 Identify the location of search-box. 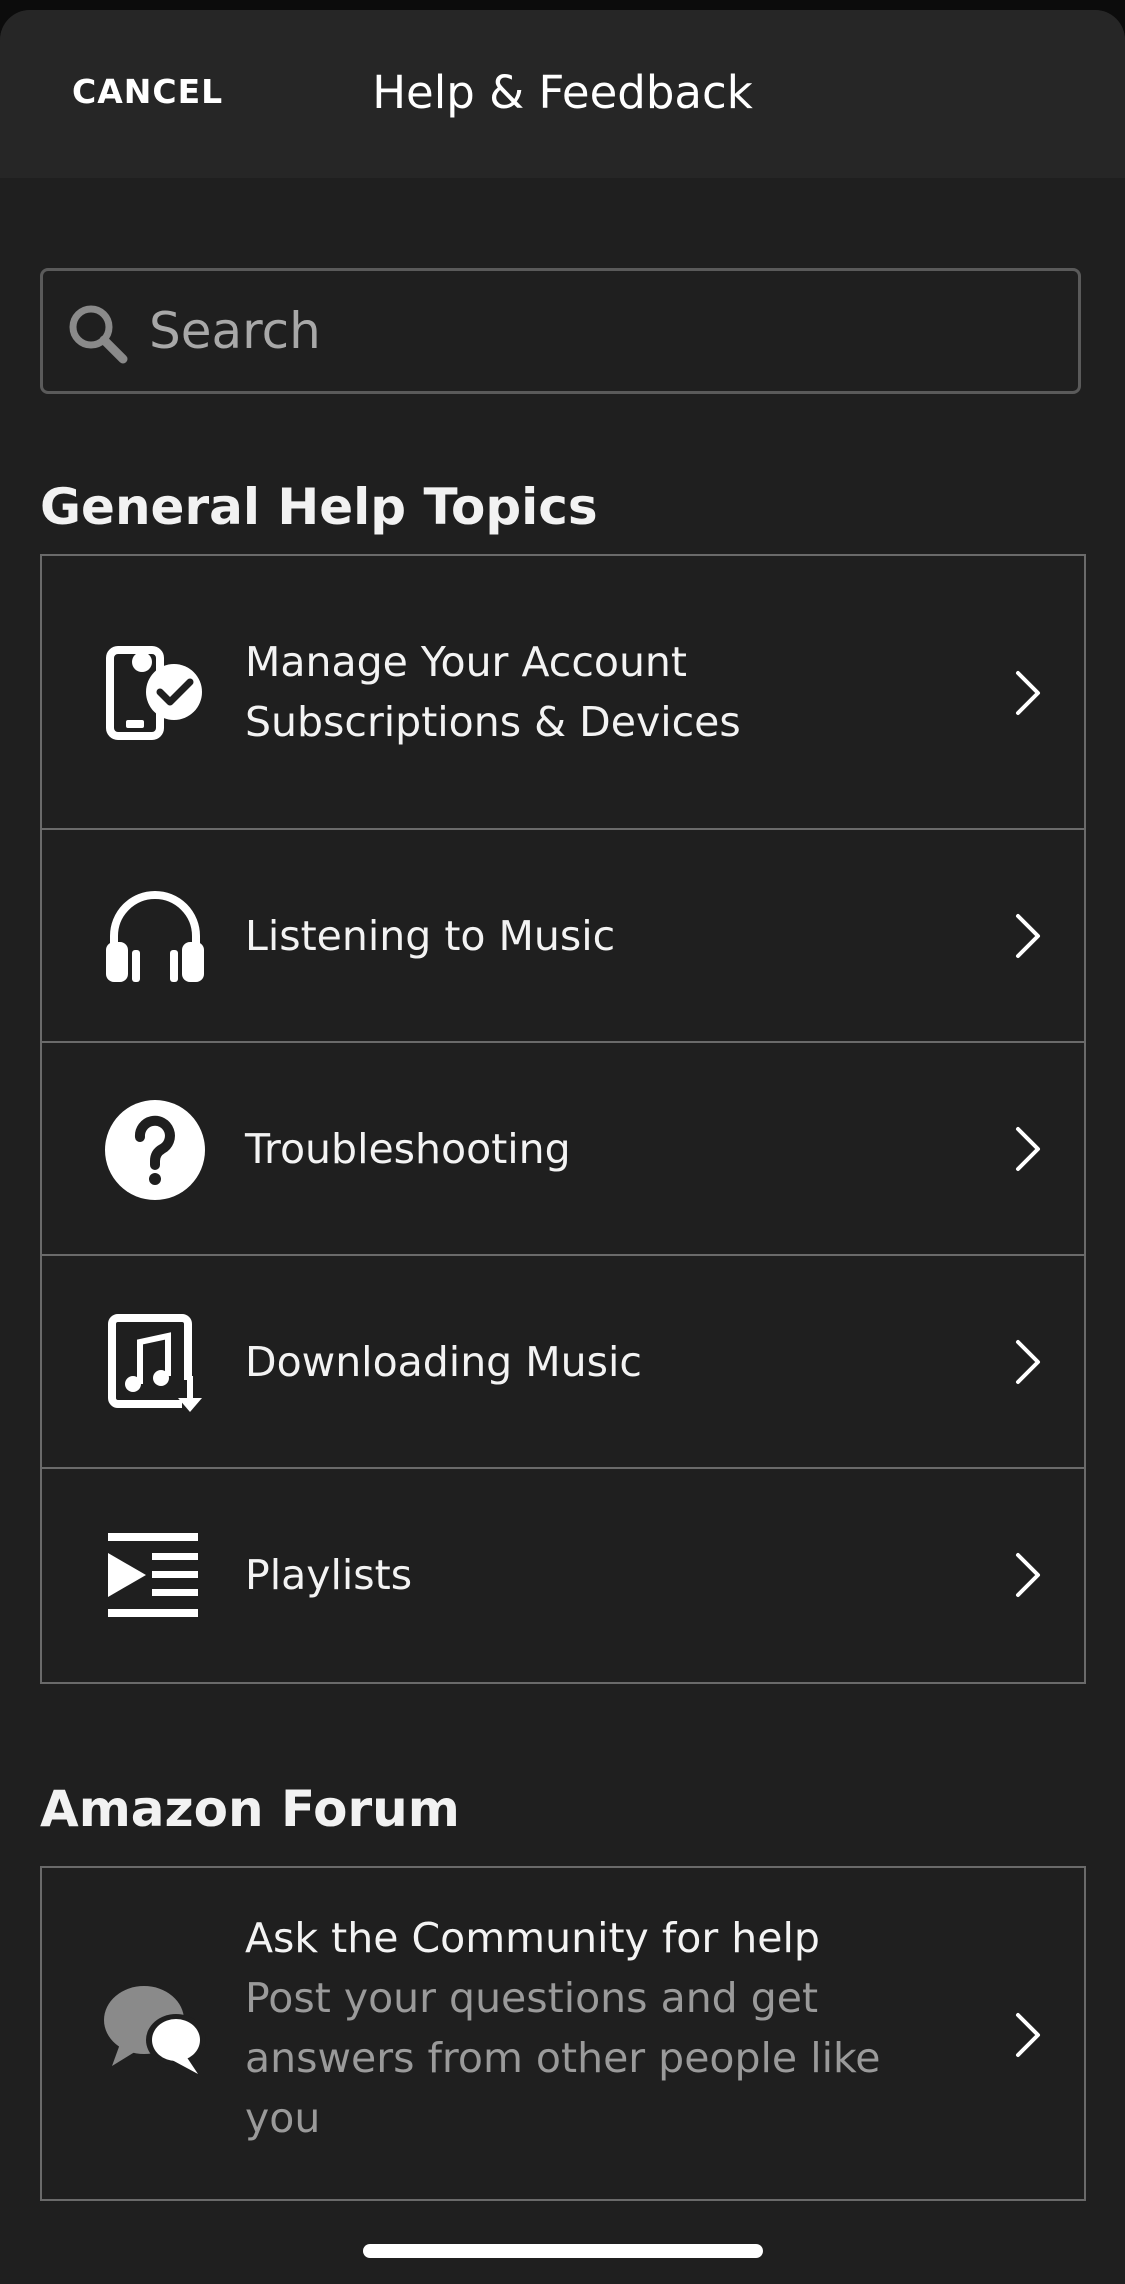
(560, 331).